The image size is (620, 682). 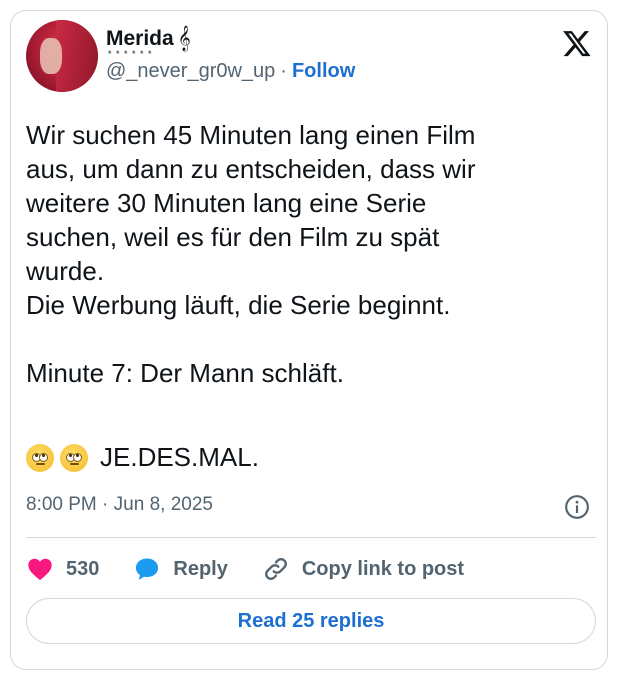 I want to click on author-name-row: Merida 𝄞, so click(x=148, y=39).